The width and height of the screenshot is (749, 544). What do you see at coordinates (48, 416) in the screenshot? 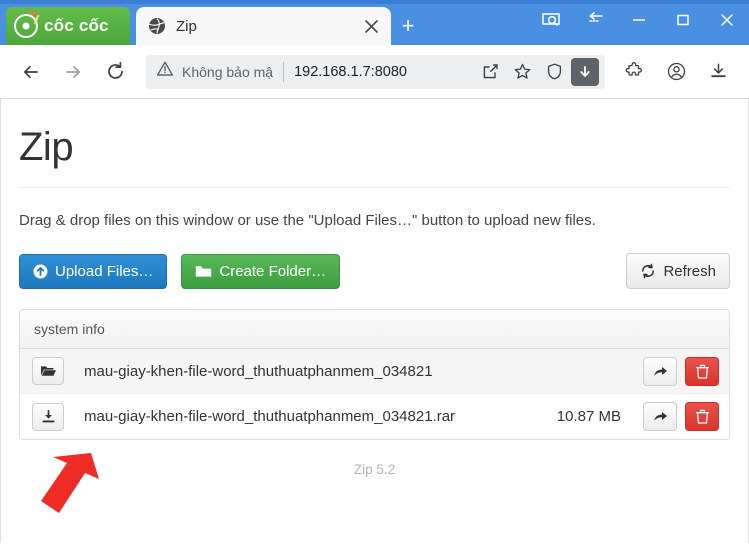
I see `download-icon` at bounding box center [48, 416].